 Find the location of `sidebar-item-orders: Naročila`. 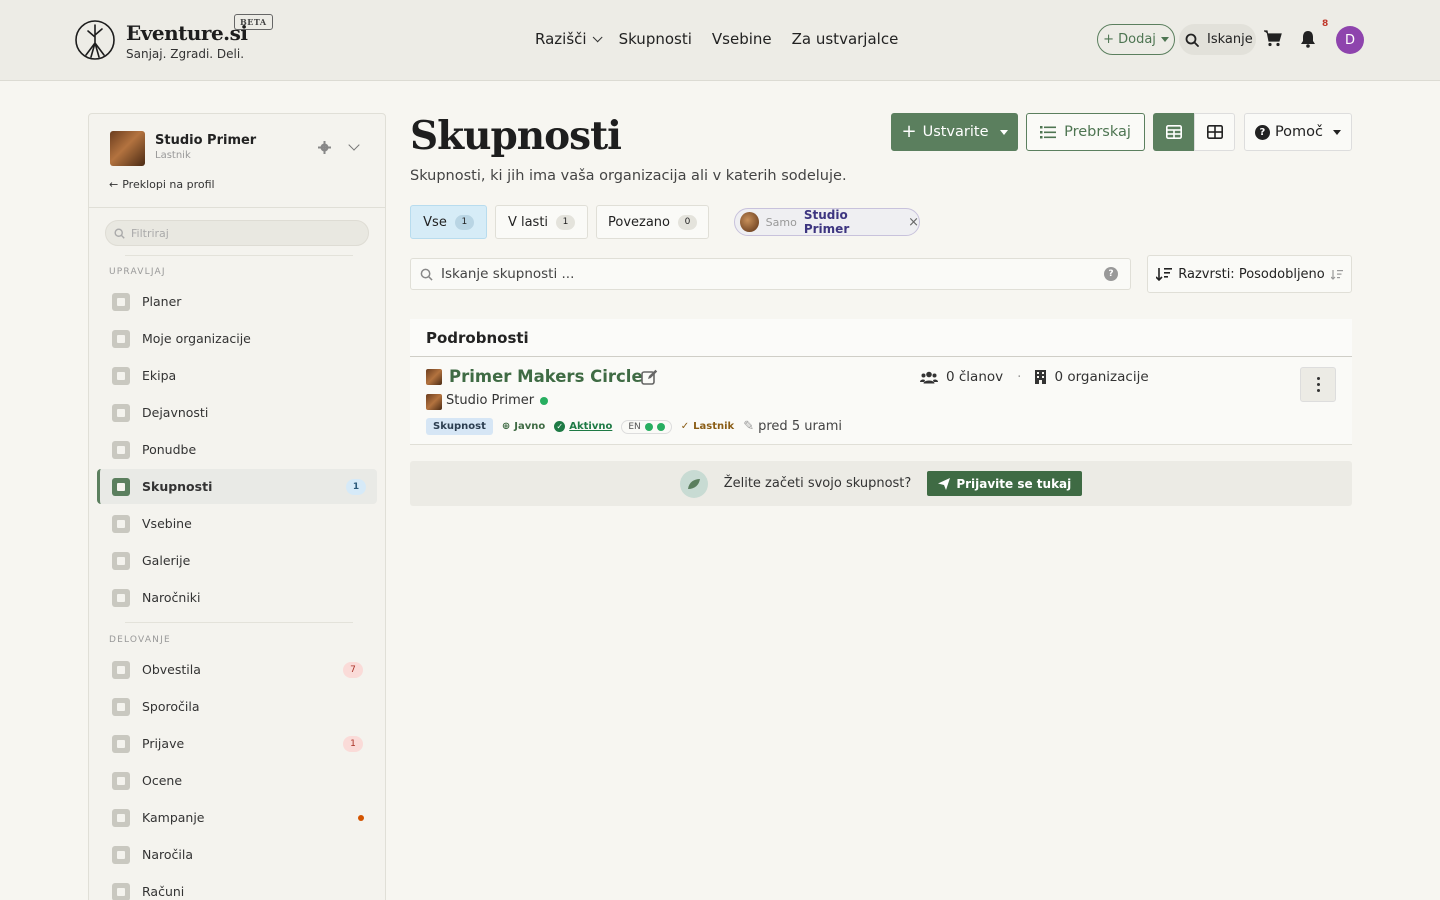

sidebar-item-orders: Naročila is located at coordinates (237, 854).